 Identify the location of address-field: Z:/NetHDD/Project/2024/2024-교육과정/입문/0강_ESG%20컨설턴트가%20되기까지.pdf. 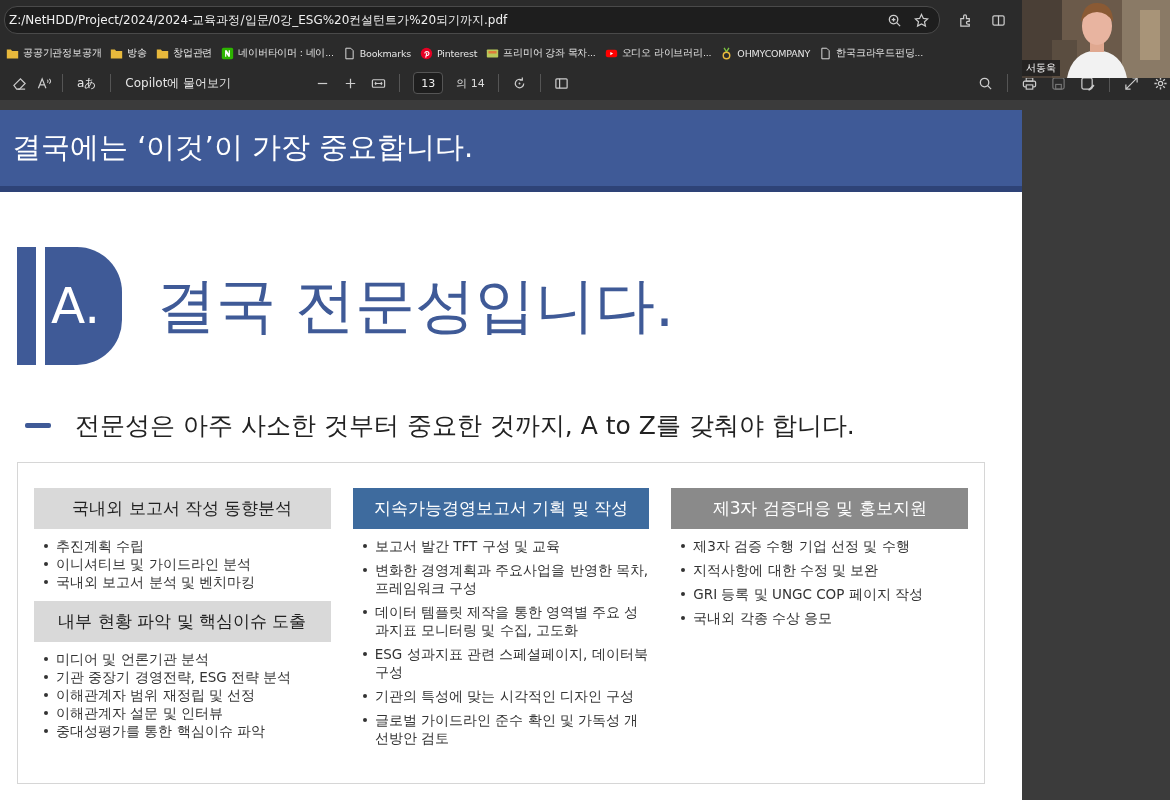
(472, 20).